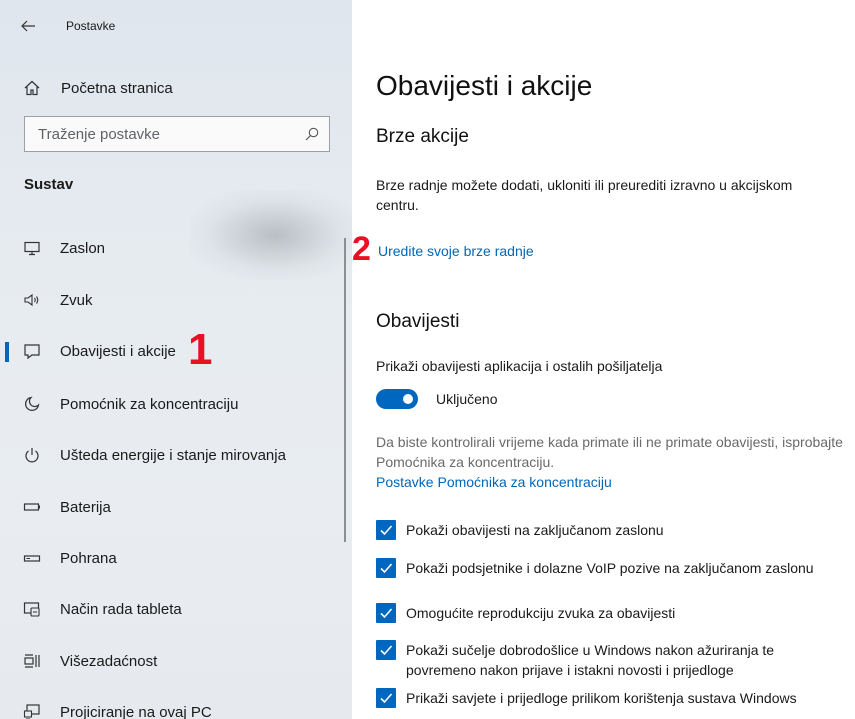 The width and height of the screenshot is (855, 719). I want to click on sidebar-item-pomocnik: Pomoćnik za koncentraciju, so click(172, 404).